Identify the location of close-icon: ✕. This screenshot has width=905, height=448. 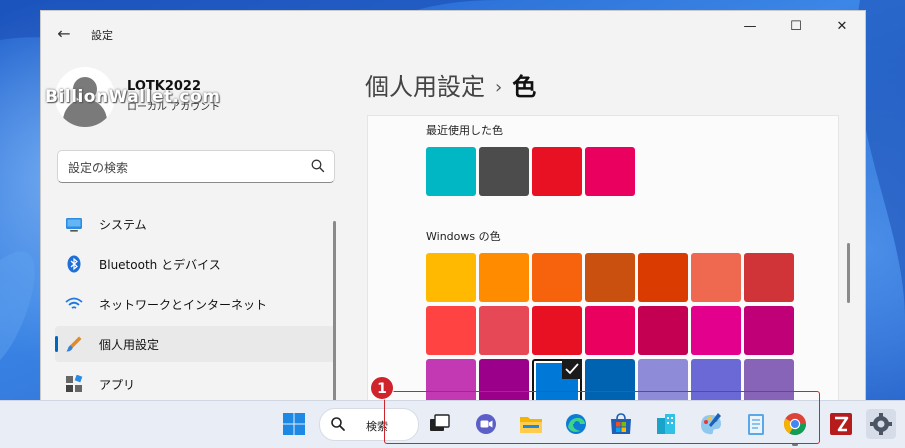
(842, 26).